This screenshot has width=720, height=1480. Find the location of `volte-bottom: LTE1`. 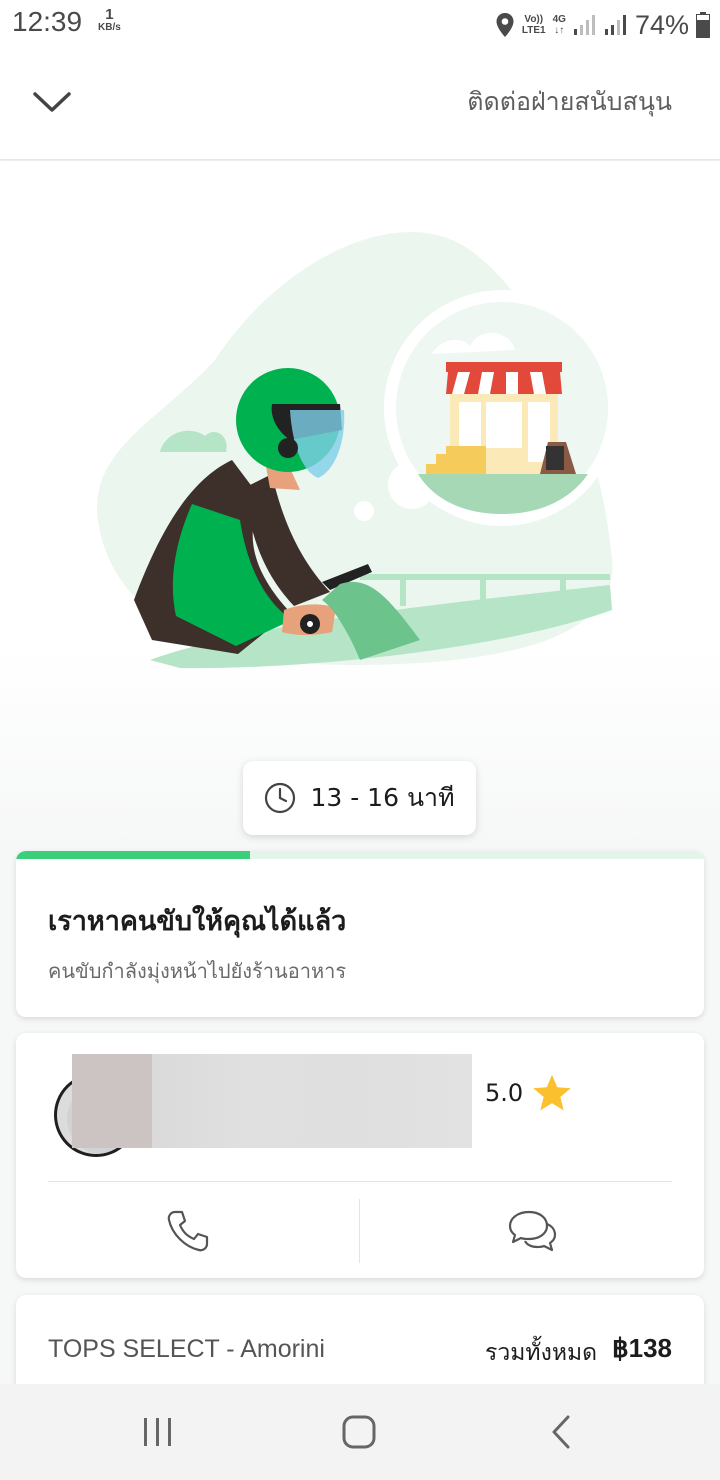

volte-bottom: LTE1 is located at coordinates (533, 30).